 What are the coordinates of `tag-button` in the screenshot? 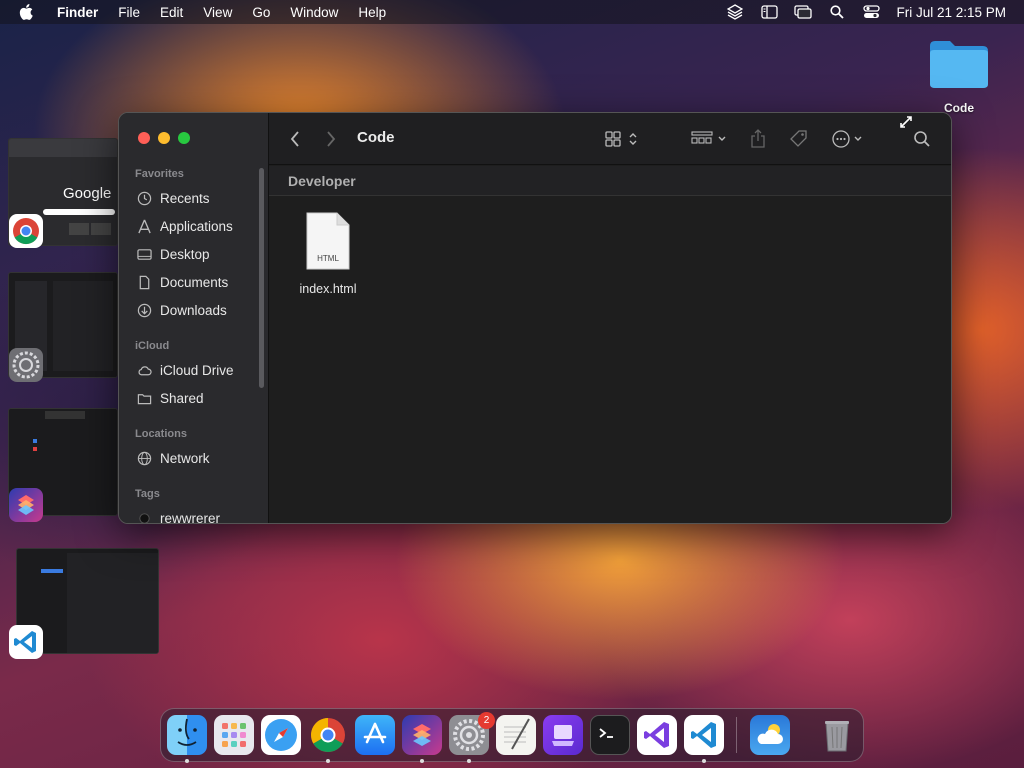 It's located at (799, 139).